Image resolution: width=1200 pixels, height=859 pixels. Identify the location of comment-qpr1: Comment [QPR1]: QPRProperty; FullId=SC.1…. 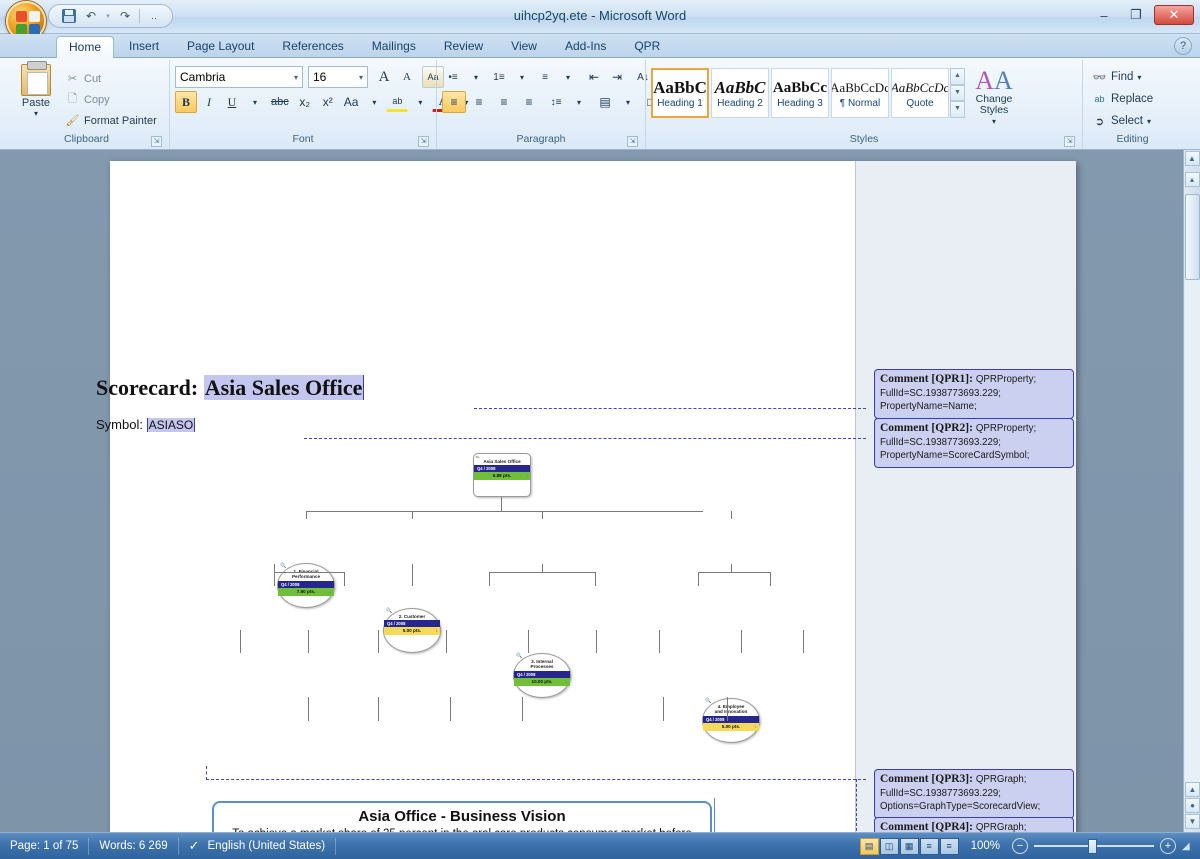
(974, 394).